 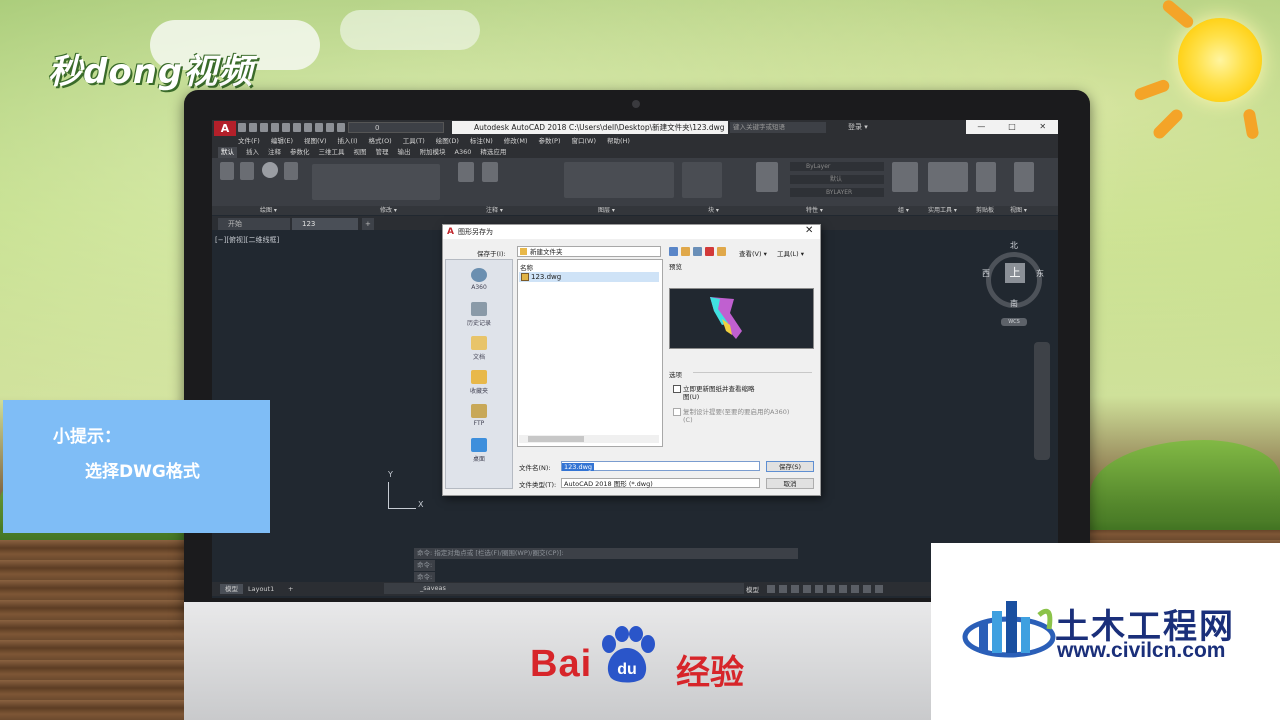 What do you see at coordinates (790, 466) in the screenshot?
I see `save-button: 保存(S)` at bounding box center [790, 466].